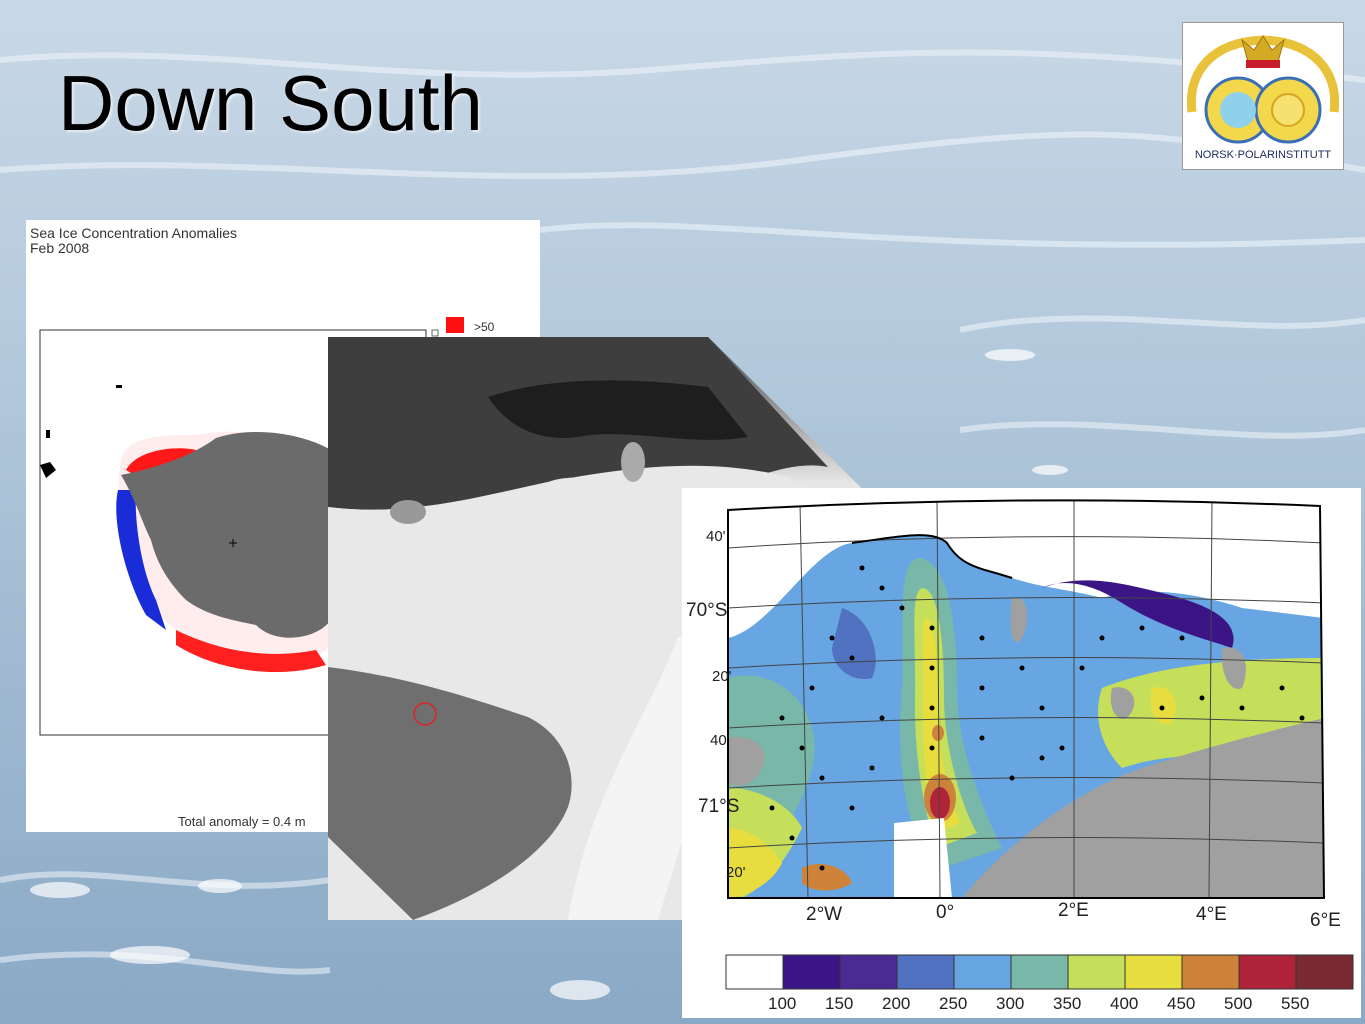 The image size is (1365, 1024). I want to click on legend-swatch-red, so click(455, 325).